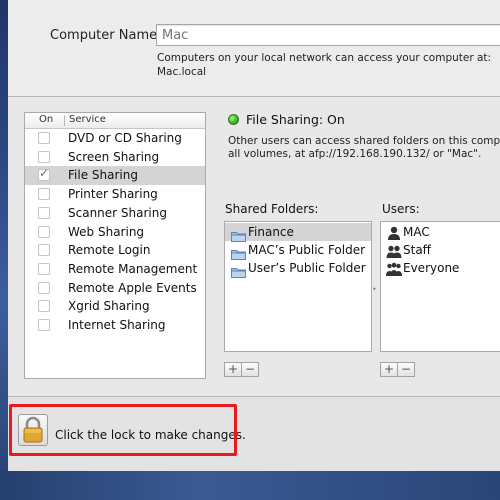 Image resolution: width=500 pixels, height=500 pixels. Describe the element at coordinates (103, 175) in the screenshot. I see `service-name: File Sharing` at that location.